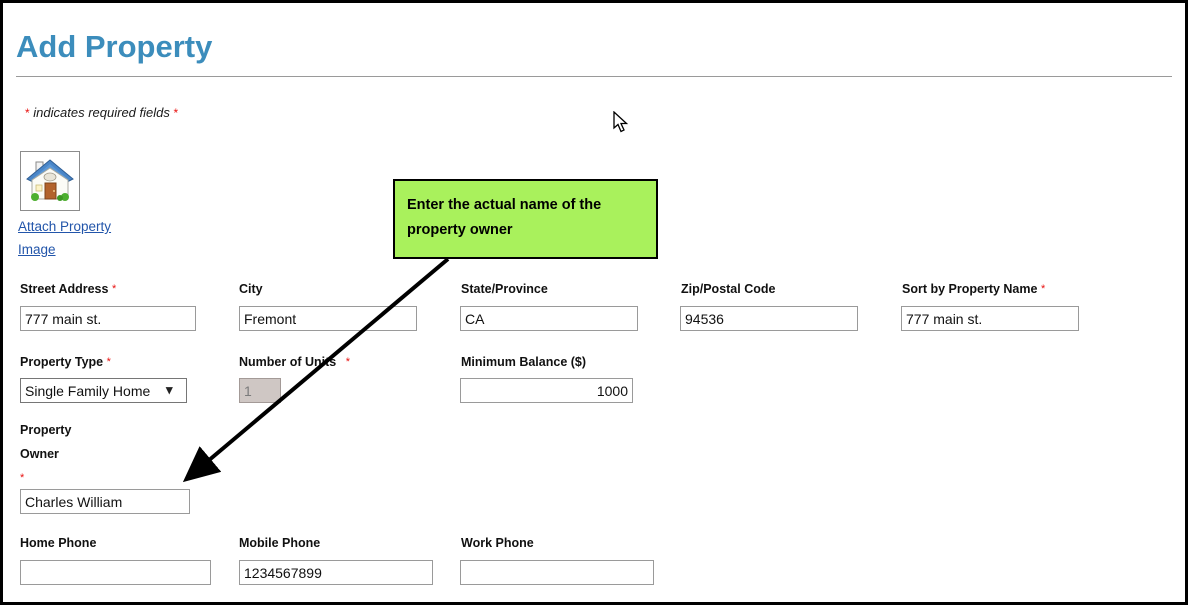  I want to click on mobile-phone-input, so click(336, 572).